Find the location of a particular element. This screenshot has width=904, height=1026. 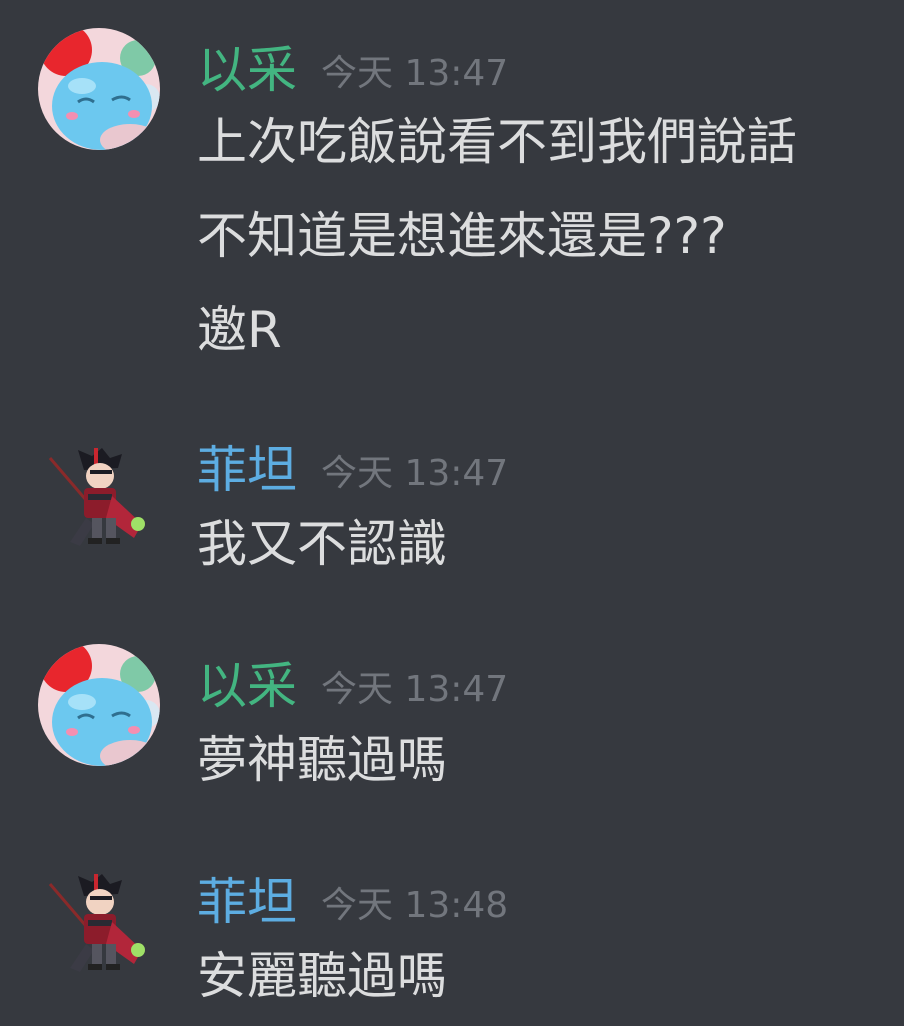

timestamp: 今天 13:48 is located at coordinates (415, 905).